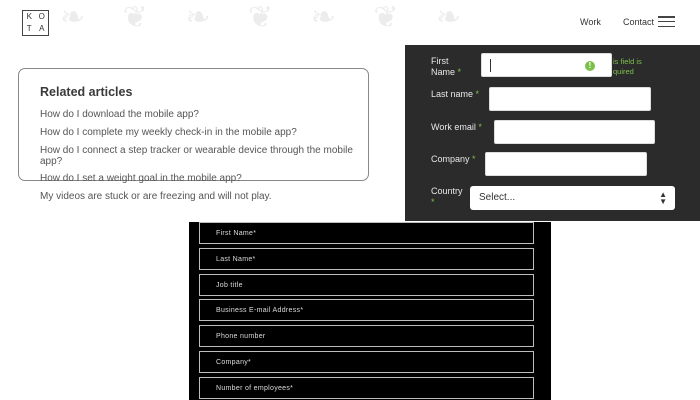 This screenshot has height=400, width=700. Describe the element at coordinates (490, 65) in the screenshot. I see `text-cursor` at that location.